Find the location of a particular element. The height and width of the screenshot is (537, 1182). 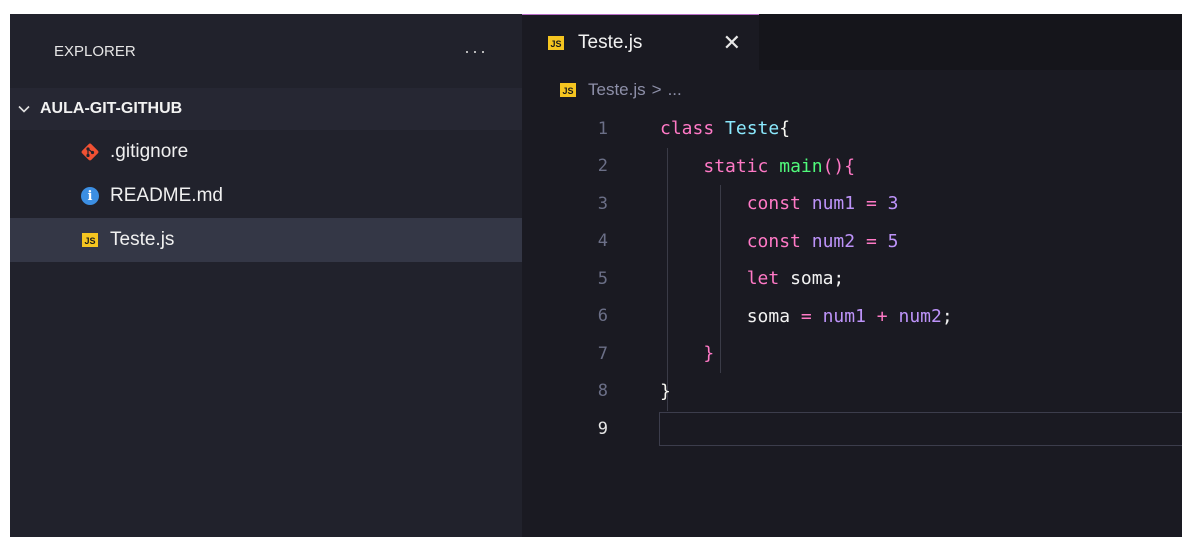

file-item-gitignore: .gitignore is located at coordinates (266, 152).